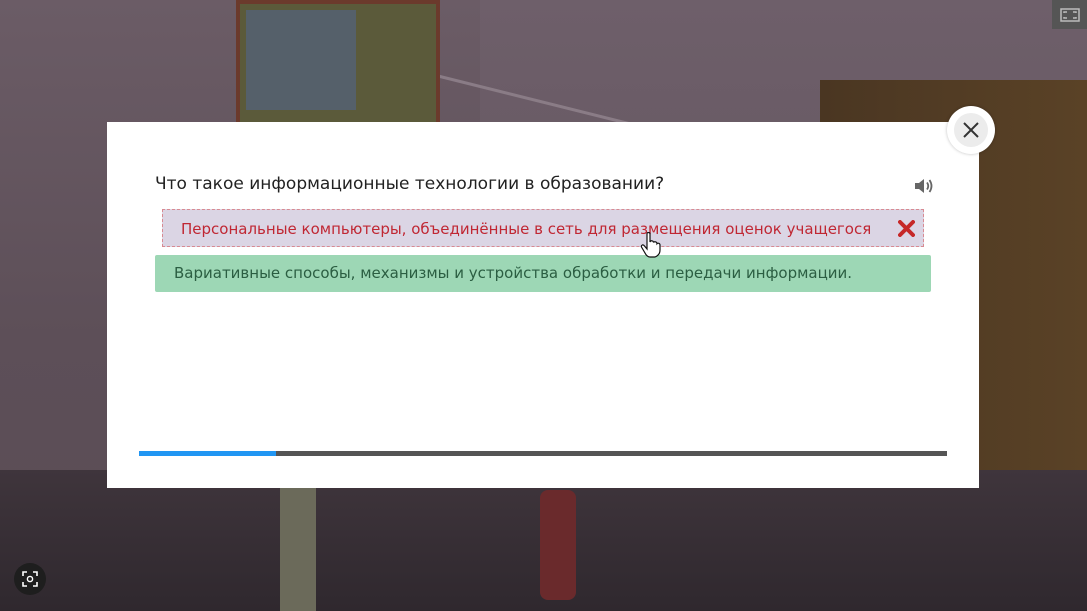 This screenshot has width=1087, height=611. What do you see at coordinates (208, 453) in the screenshot?
I see `progress-bar-fill` at bounding box center [208, 453].